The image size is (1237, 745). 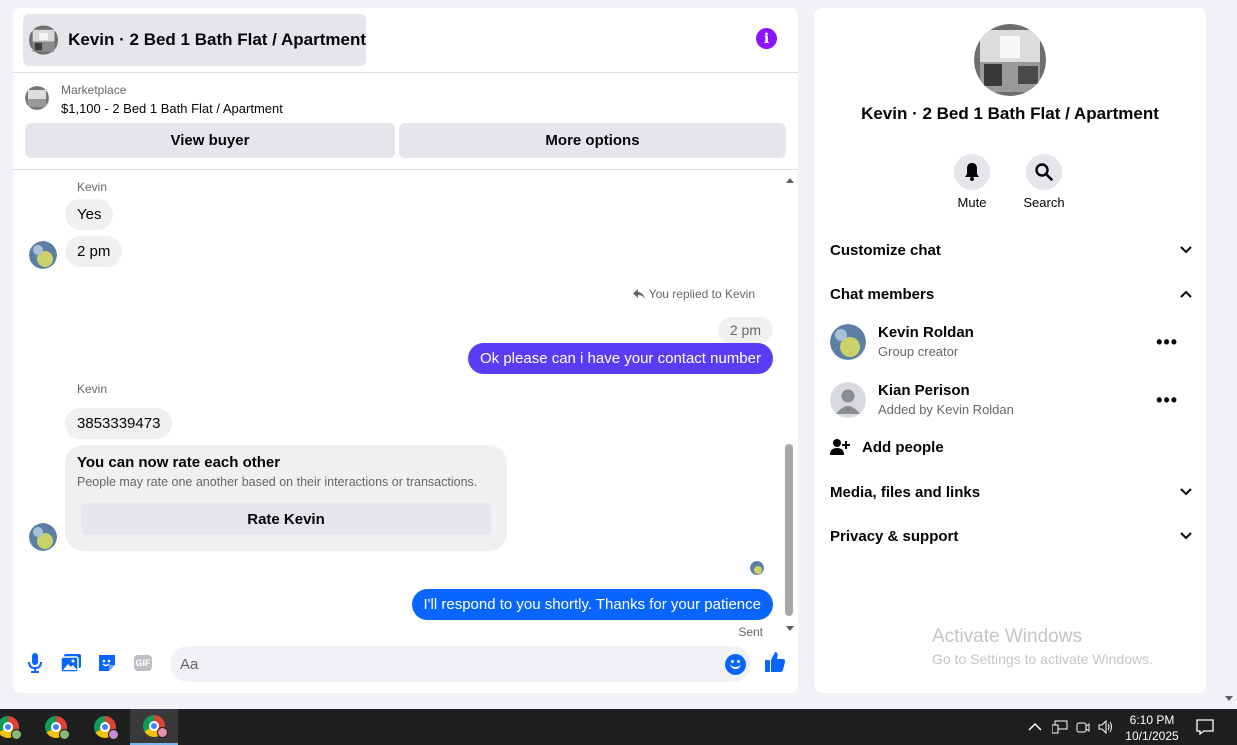 I want to click on meet-now-icon, so click(x=1083, y=727).